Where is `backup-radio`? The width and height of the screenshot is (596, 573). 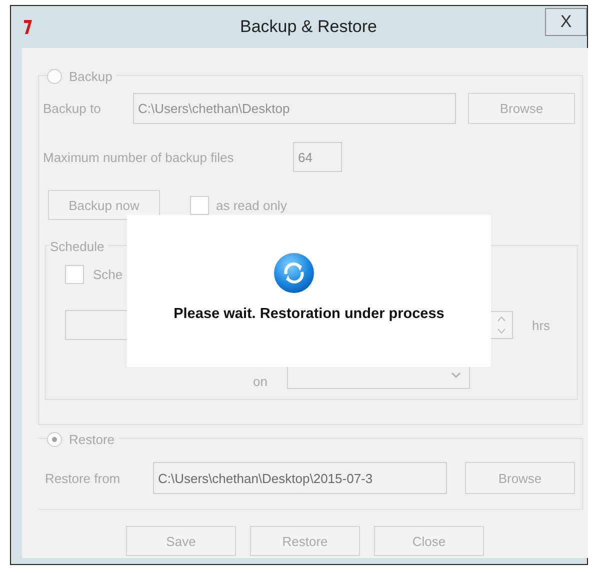 backup-radio is located at coordinates (54, 76).